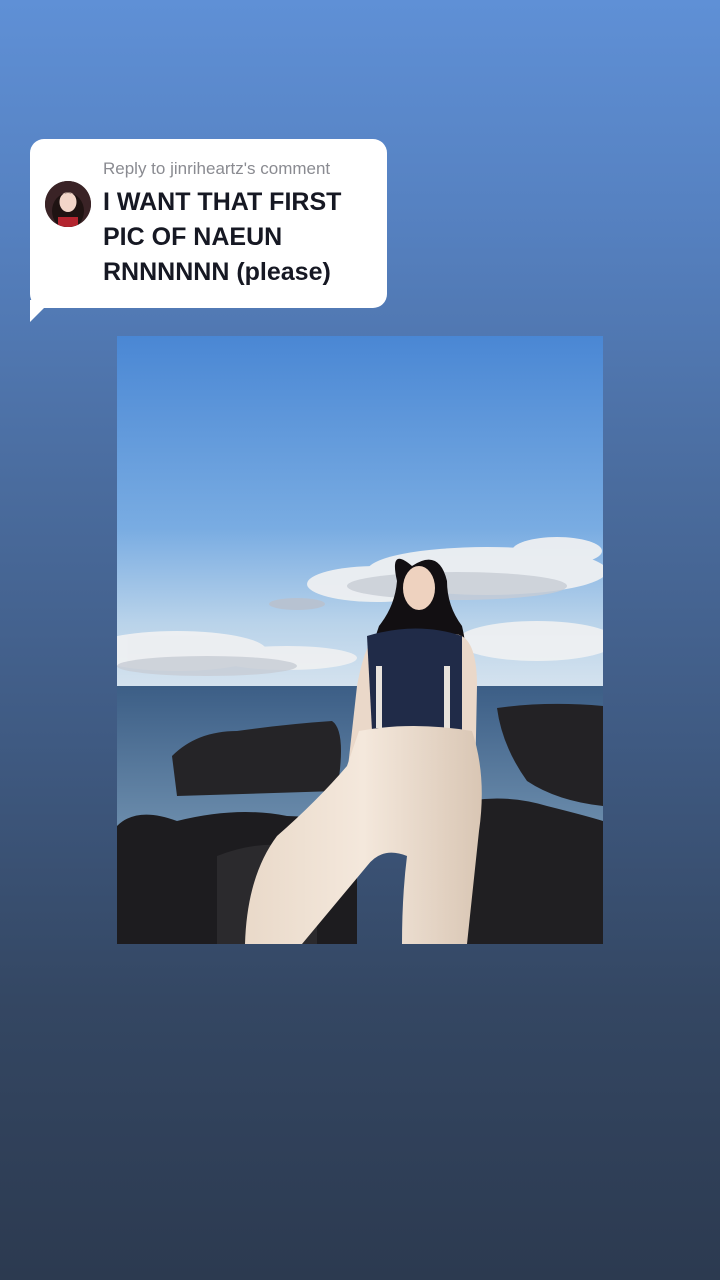 The height and width of the screenshot is (1280, 720). I want to click on user-avatar-icon, so click(68, 204).